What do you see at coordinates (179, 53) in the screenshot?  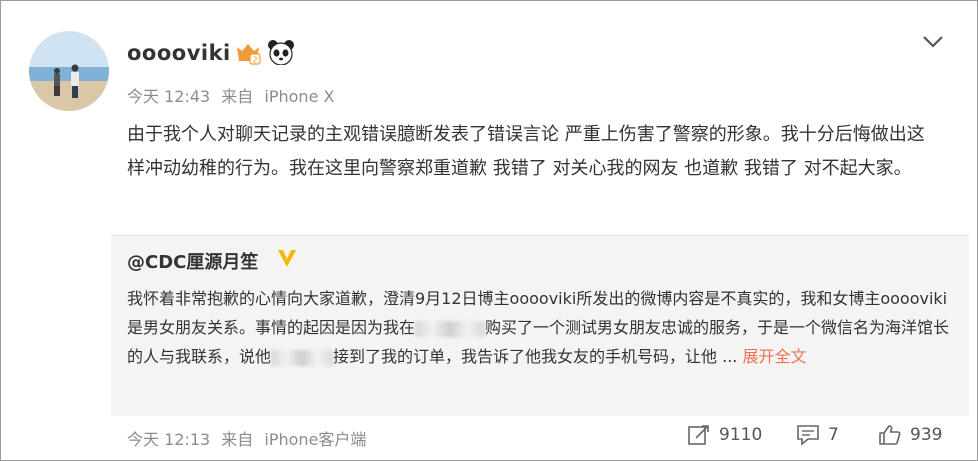 I see `username: ooooviki` at bounding box center [179, 53].